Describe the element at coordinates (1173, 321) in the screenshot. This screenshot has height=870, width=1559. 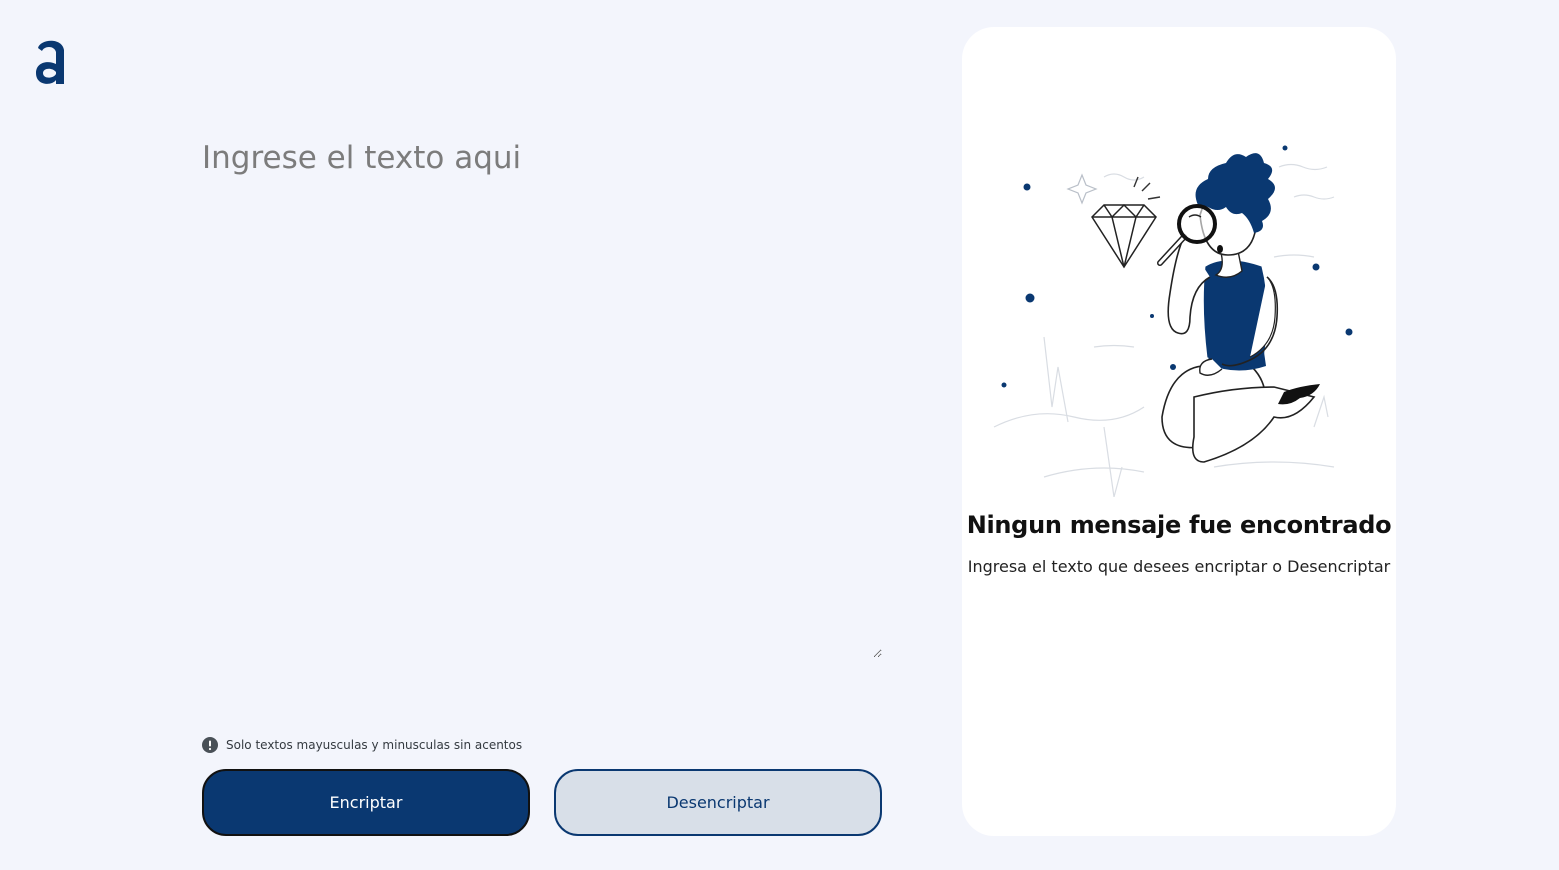
I see `person-with-magnifying-glass-illustration` at that location.